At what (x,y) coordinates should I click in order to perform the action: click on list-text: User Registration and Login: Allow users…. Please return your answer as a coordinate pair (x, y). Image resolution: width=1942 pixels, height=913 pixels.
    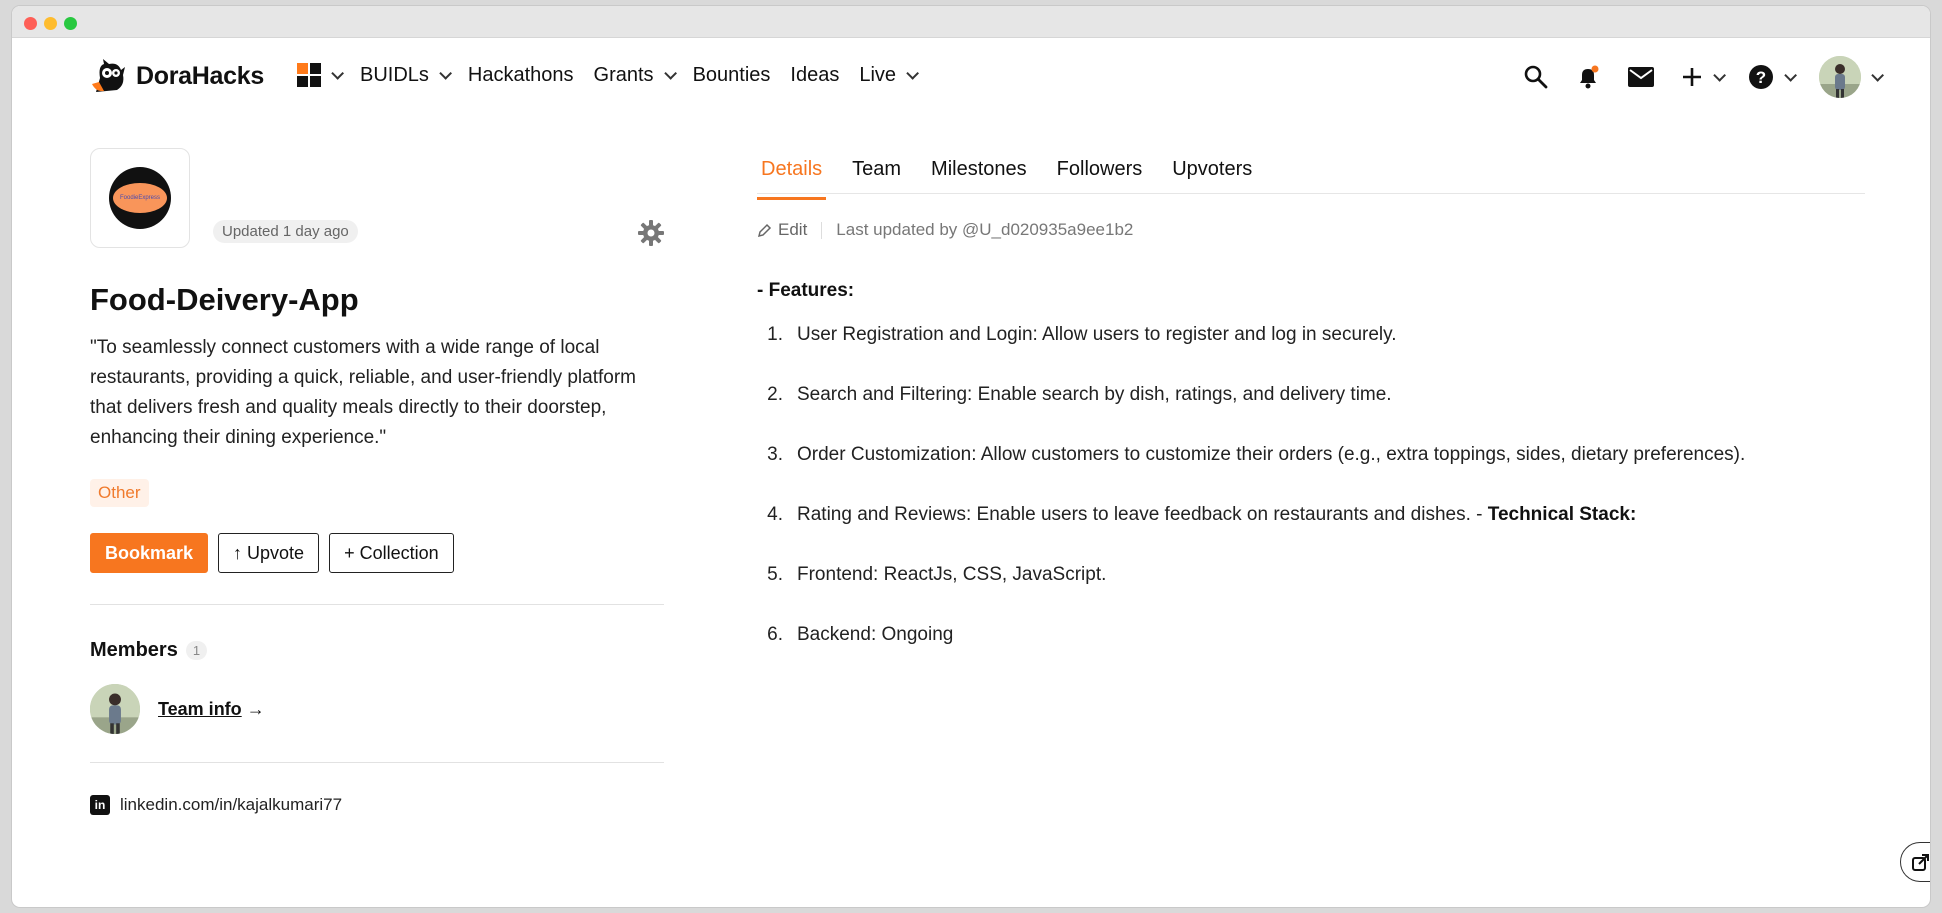
    Looking at the image, I should click on (1097, 334).